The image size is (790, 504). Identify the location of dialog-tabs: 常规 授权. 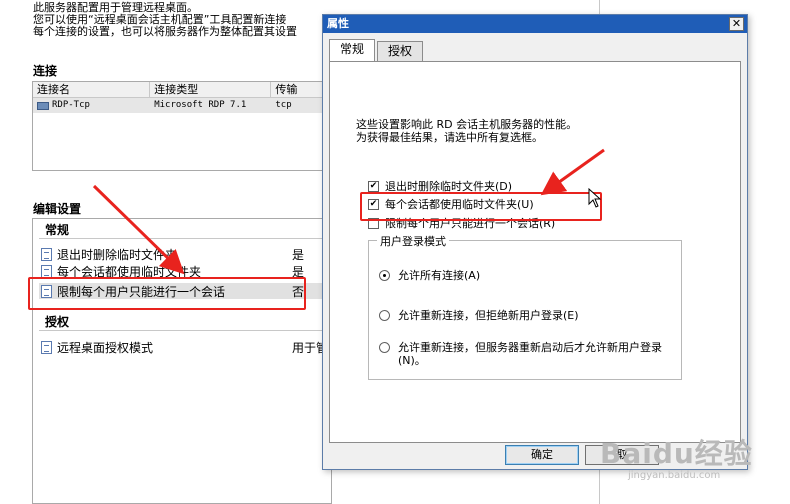
(377, 50).